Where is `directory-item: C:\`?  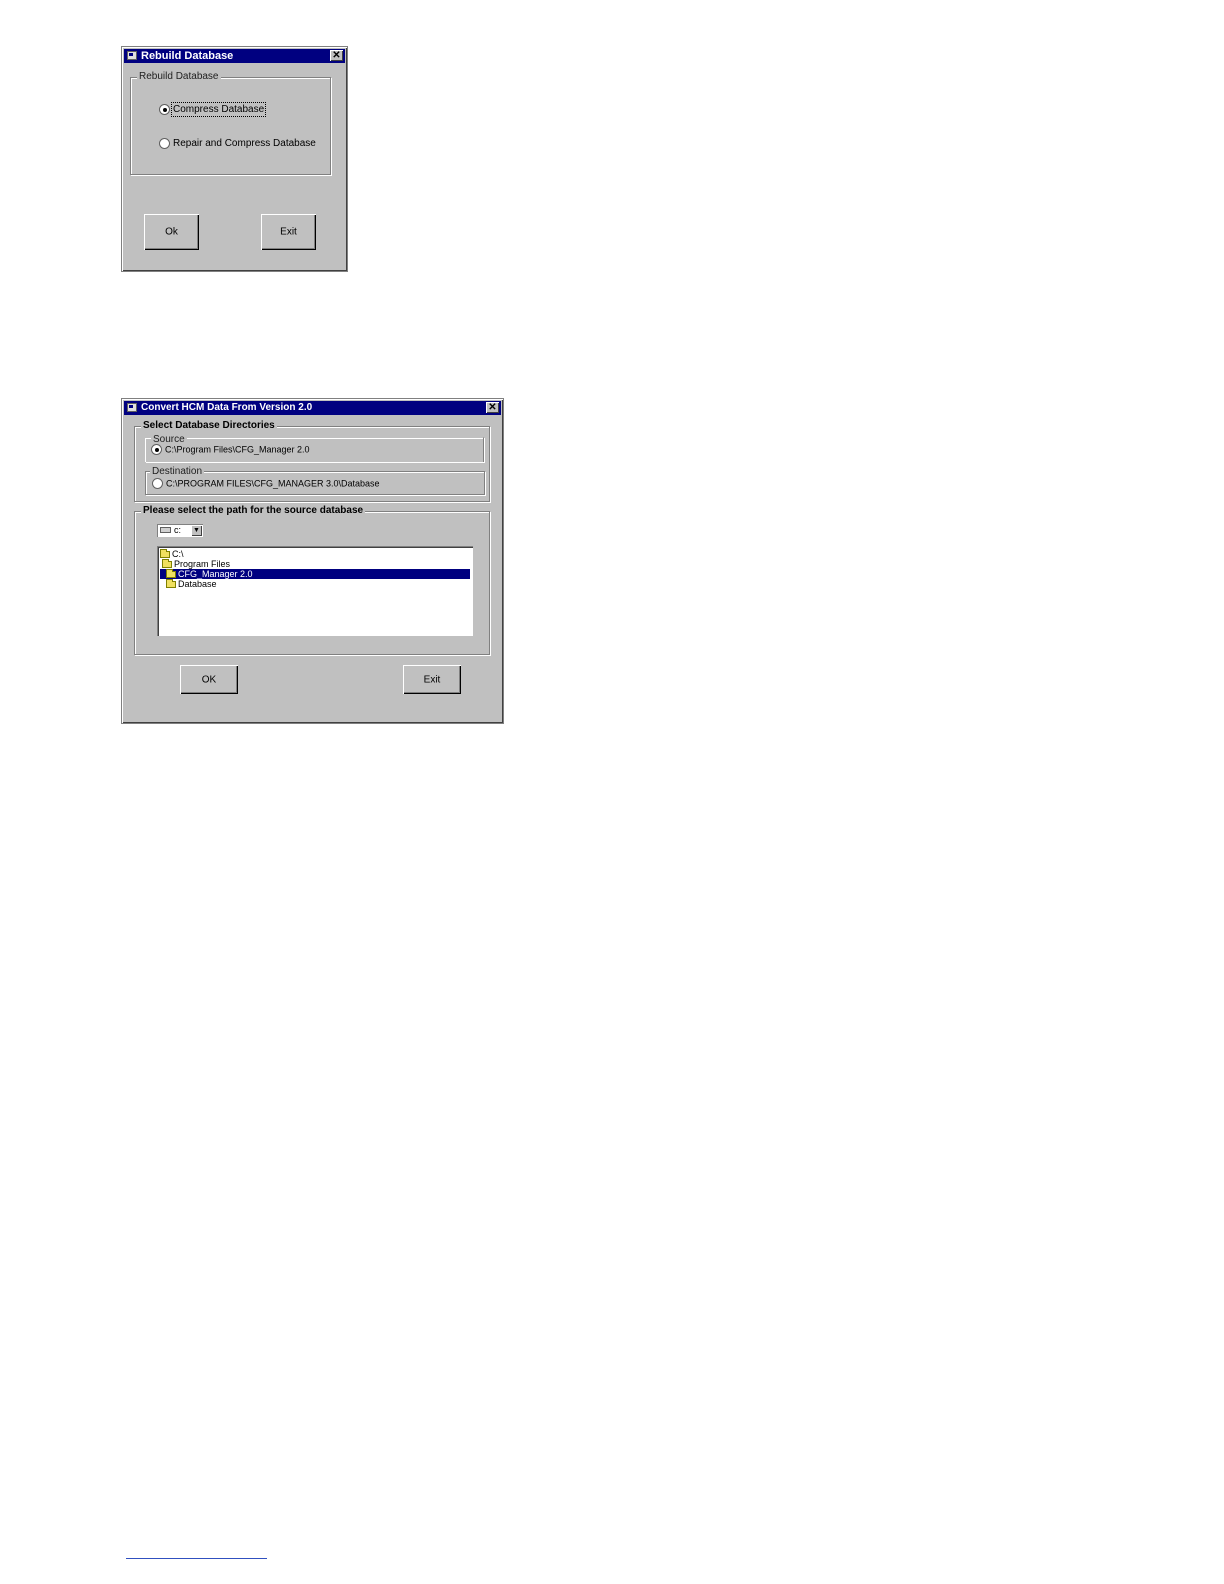 directory-item: C:\ is located at coordinates (180, 554).